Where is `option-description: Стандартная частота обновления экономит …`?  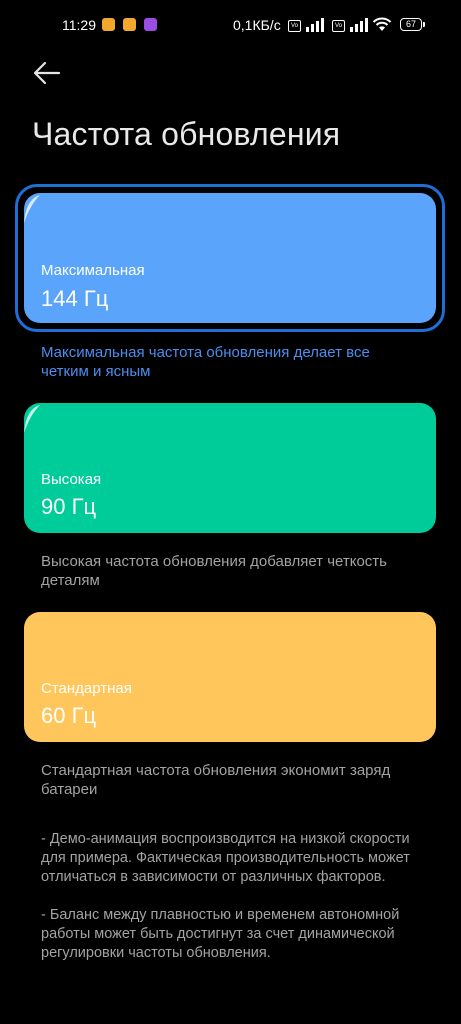 option-description: Стандартная частота обновления экономит … is located at coordinates (216, 780).